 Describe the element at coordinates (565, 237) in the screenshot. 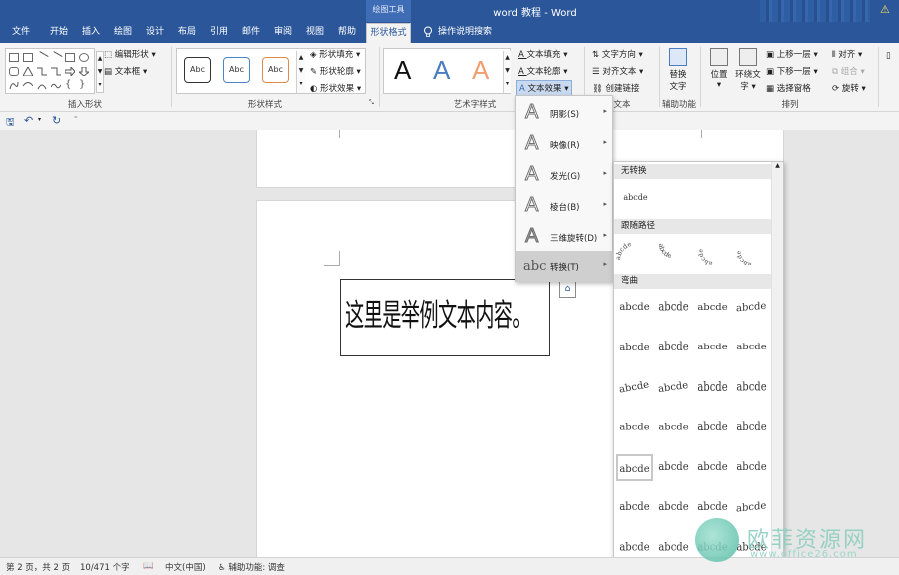

I see `menu-item-3d-rotation: A 三维旋转(D) ▸` at that location.